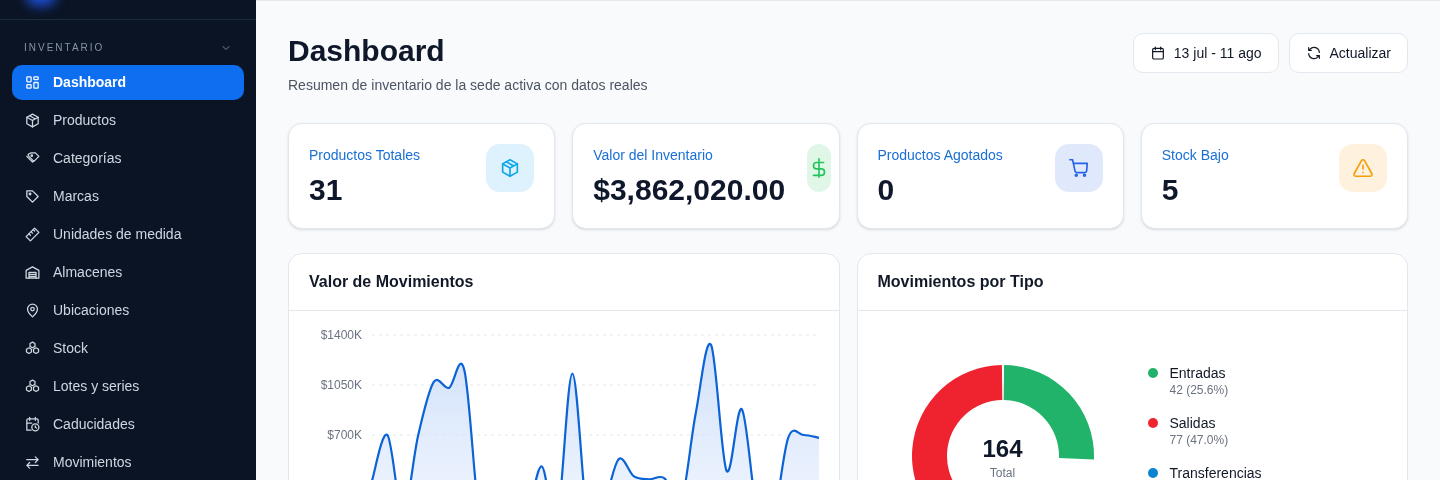 Image resolution: width=1440 pixels, height=480 pixels. I want to click on sidebar-item: Unidades de medida, so click(128, 234).